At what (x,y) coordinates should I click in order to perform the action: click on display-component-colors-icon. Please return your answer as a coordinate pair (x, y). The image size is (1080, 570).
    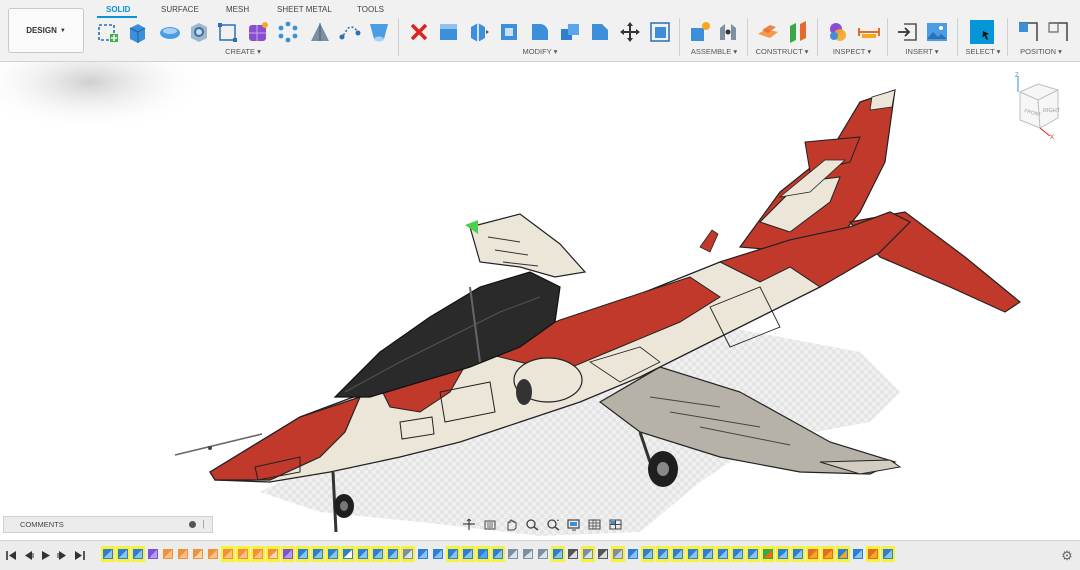
    Looking at the image, I should click on (838, 32).